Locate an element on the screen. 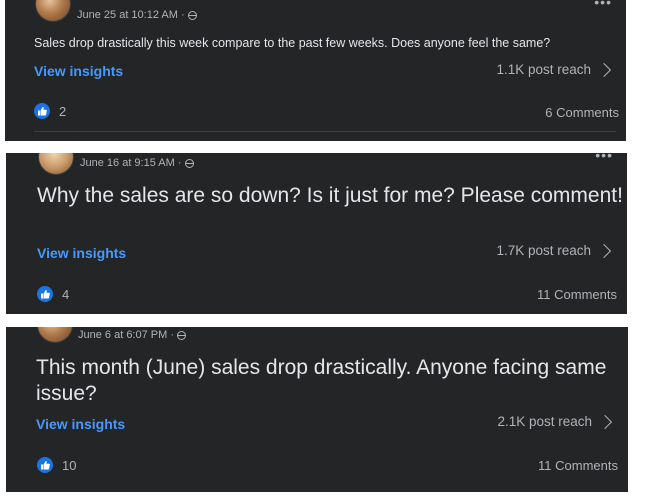  comments-count: 6 Comments is located at coordinates (582, 112).